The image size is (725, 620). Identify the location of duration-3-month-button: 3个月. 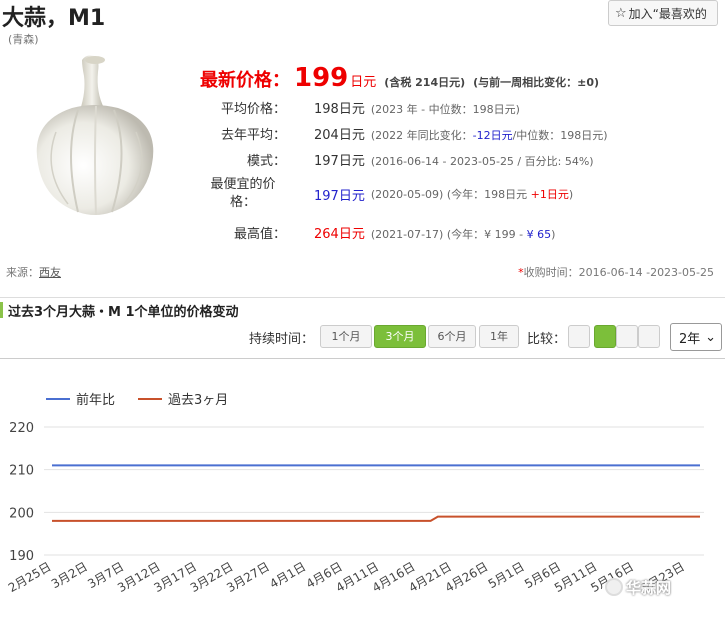
(400, 336).